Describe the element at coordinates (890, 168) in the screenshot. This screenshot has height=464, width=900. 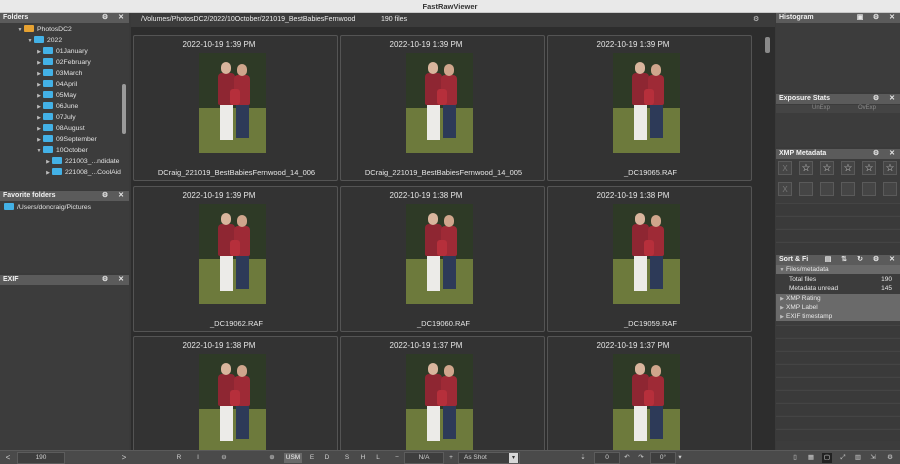
I see `star-rating-5: ☆` at that location.